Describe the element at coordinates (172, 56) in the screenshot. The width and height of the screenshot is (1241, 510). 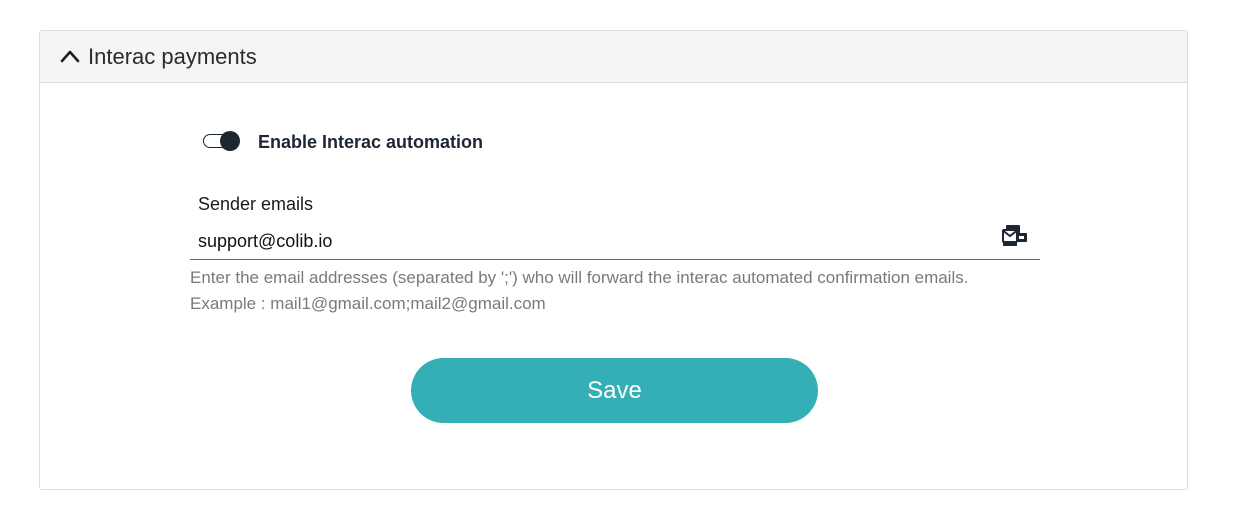
I see `panel-title: Interac payments` at that location.